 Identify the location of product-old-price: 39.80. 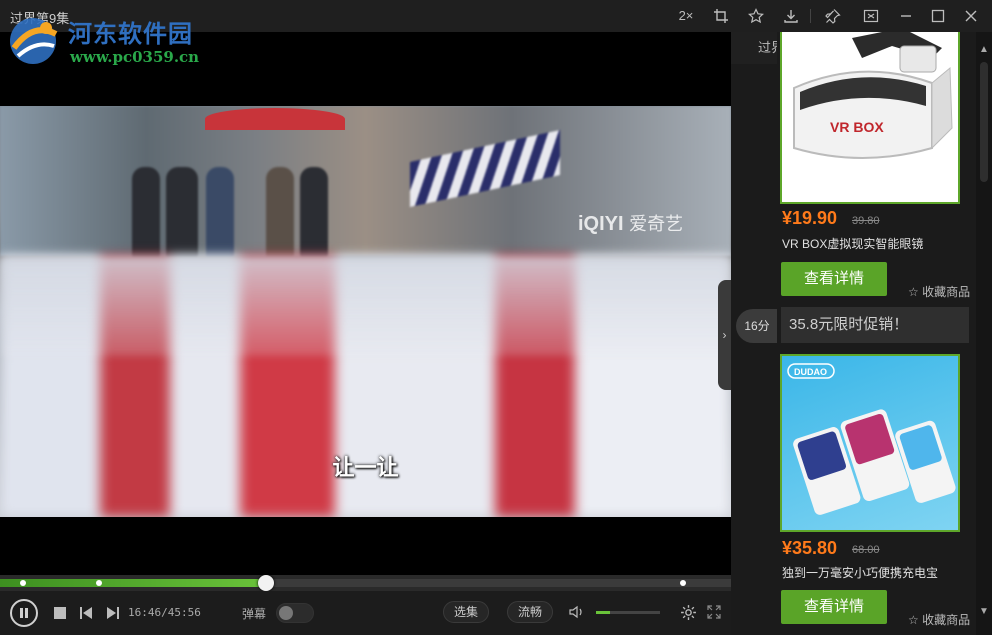
(866, 221).